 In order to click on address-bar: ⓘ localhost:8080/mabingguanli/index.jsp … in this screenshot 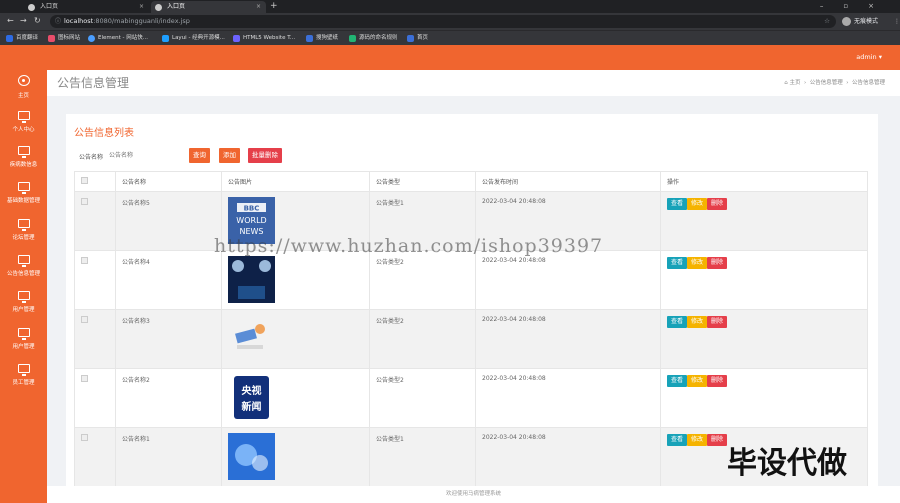, I will do `click(443, 21)`.